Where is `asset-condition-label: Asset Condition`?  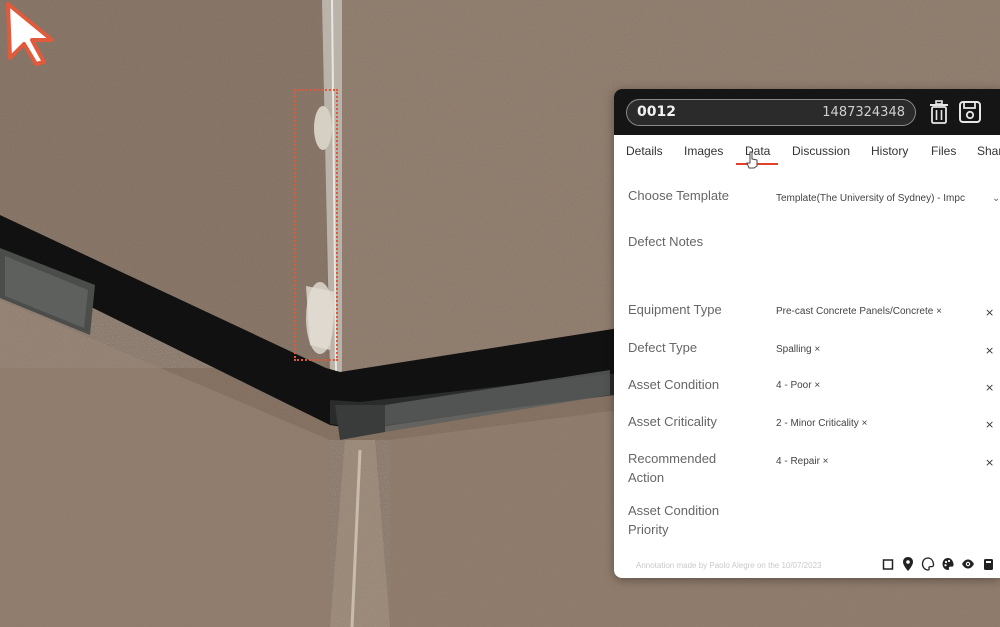 asset-condition-label: Asset Condition is located at coordinates (674, 384).